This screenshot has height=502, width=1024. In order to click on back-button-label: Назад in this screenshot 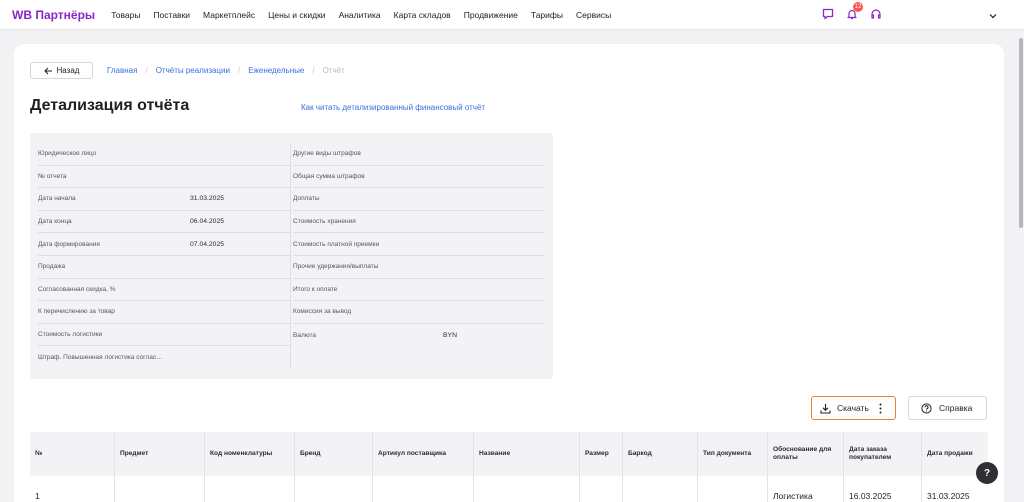, I will do `click(68, 70)`.